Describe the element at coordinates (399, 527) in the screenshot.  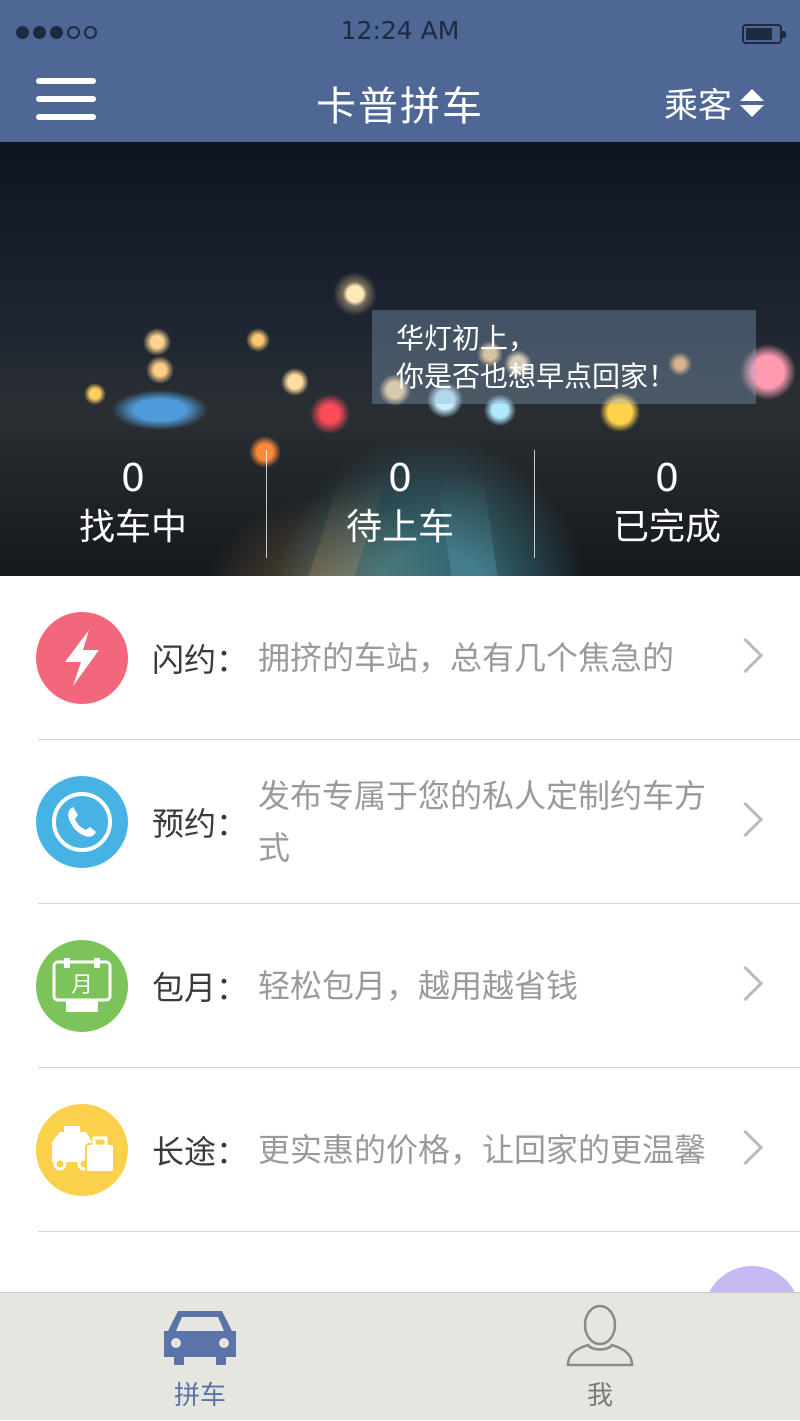
I see `stat-label: 待上车` at that location.